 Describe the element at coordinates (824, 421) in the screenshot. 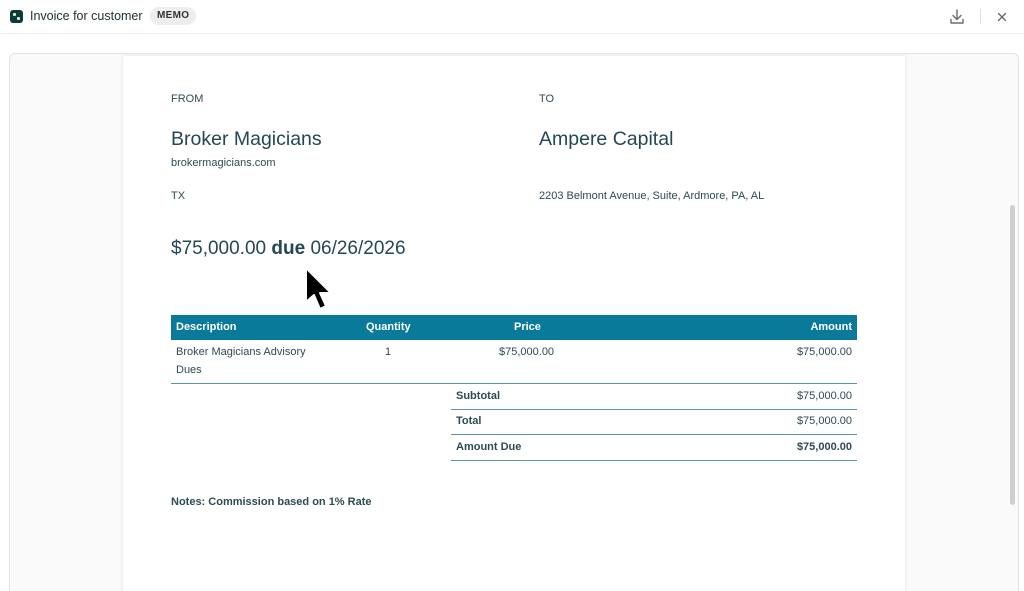

I see `total-value: $75,000.00` at that location.